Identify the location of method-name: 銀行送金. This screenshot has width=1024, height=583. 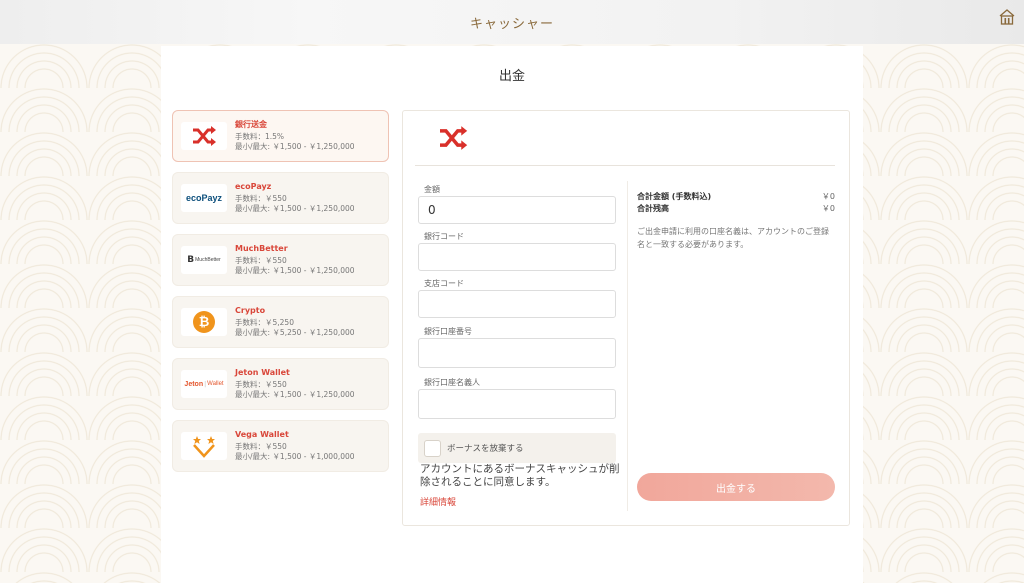
(251, 124).